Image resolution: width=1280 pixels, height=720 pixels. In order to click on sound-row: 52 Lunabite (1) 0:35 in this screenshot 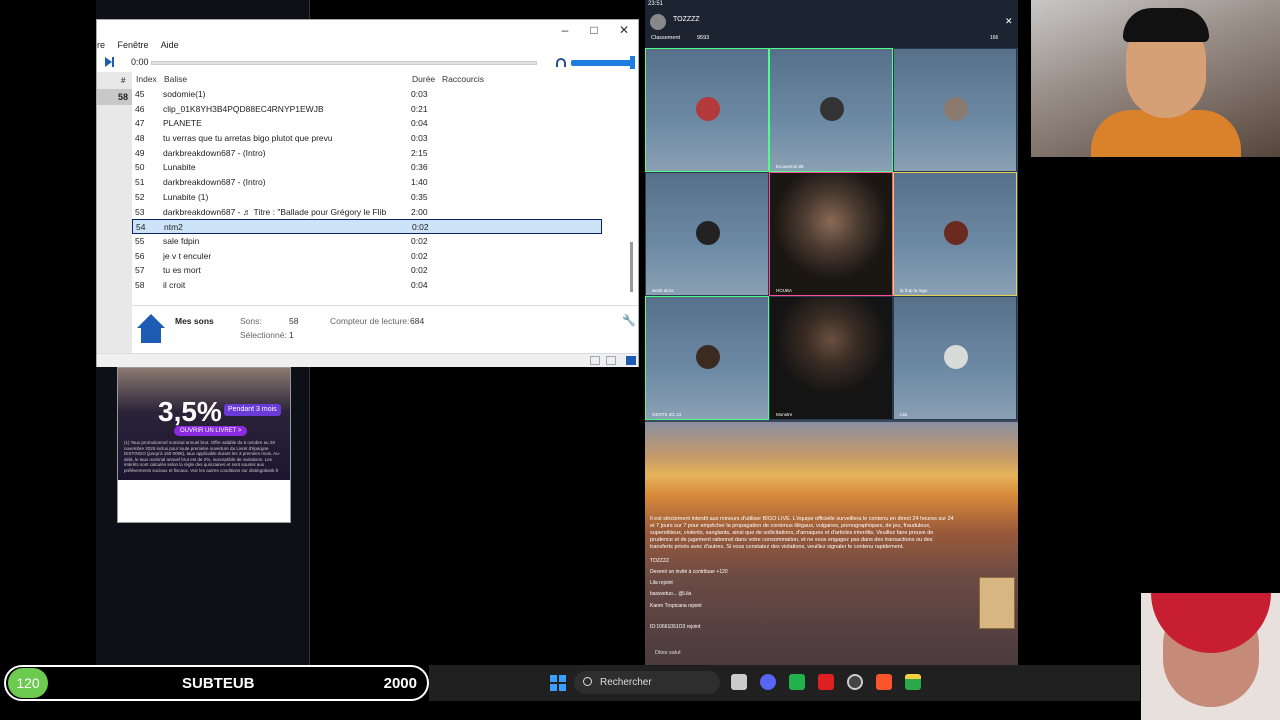, I will do `click(367, 197)`.